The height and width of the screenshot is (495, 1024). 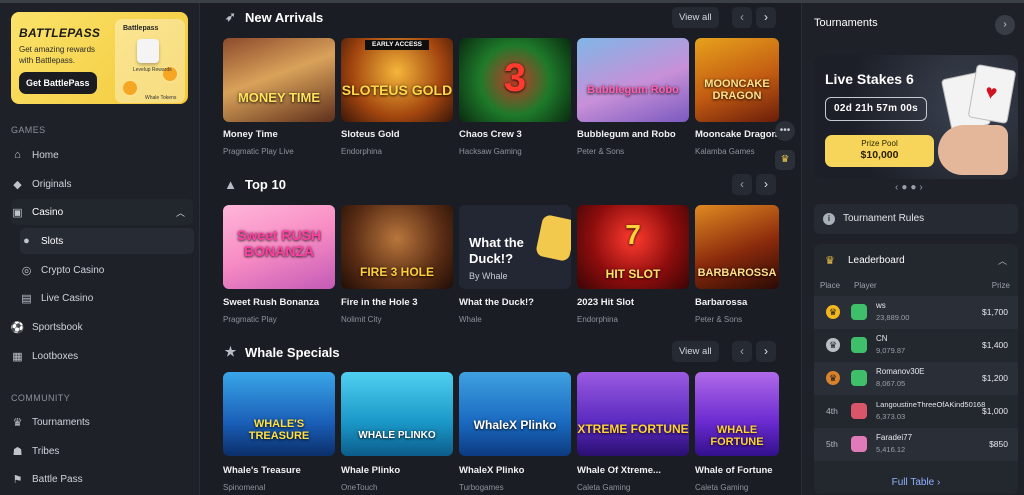 I want to click on game-tile-fire-in-the-hole-3: FIRE 3 HOLE, so click(x=397, y=247).